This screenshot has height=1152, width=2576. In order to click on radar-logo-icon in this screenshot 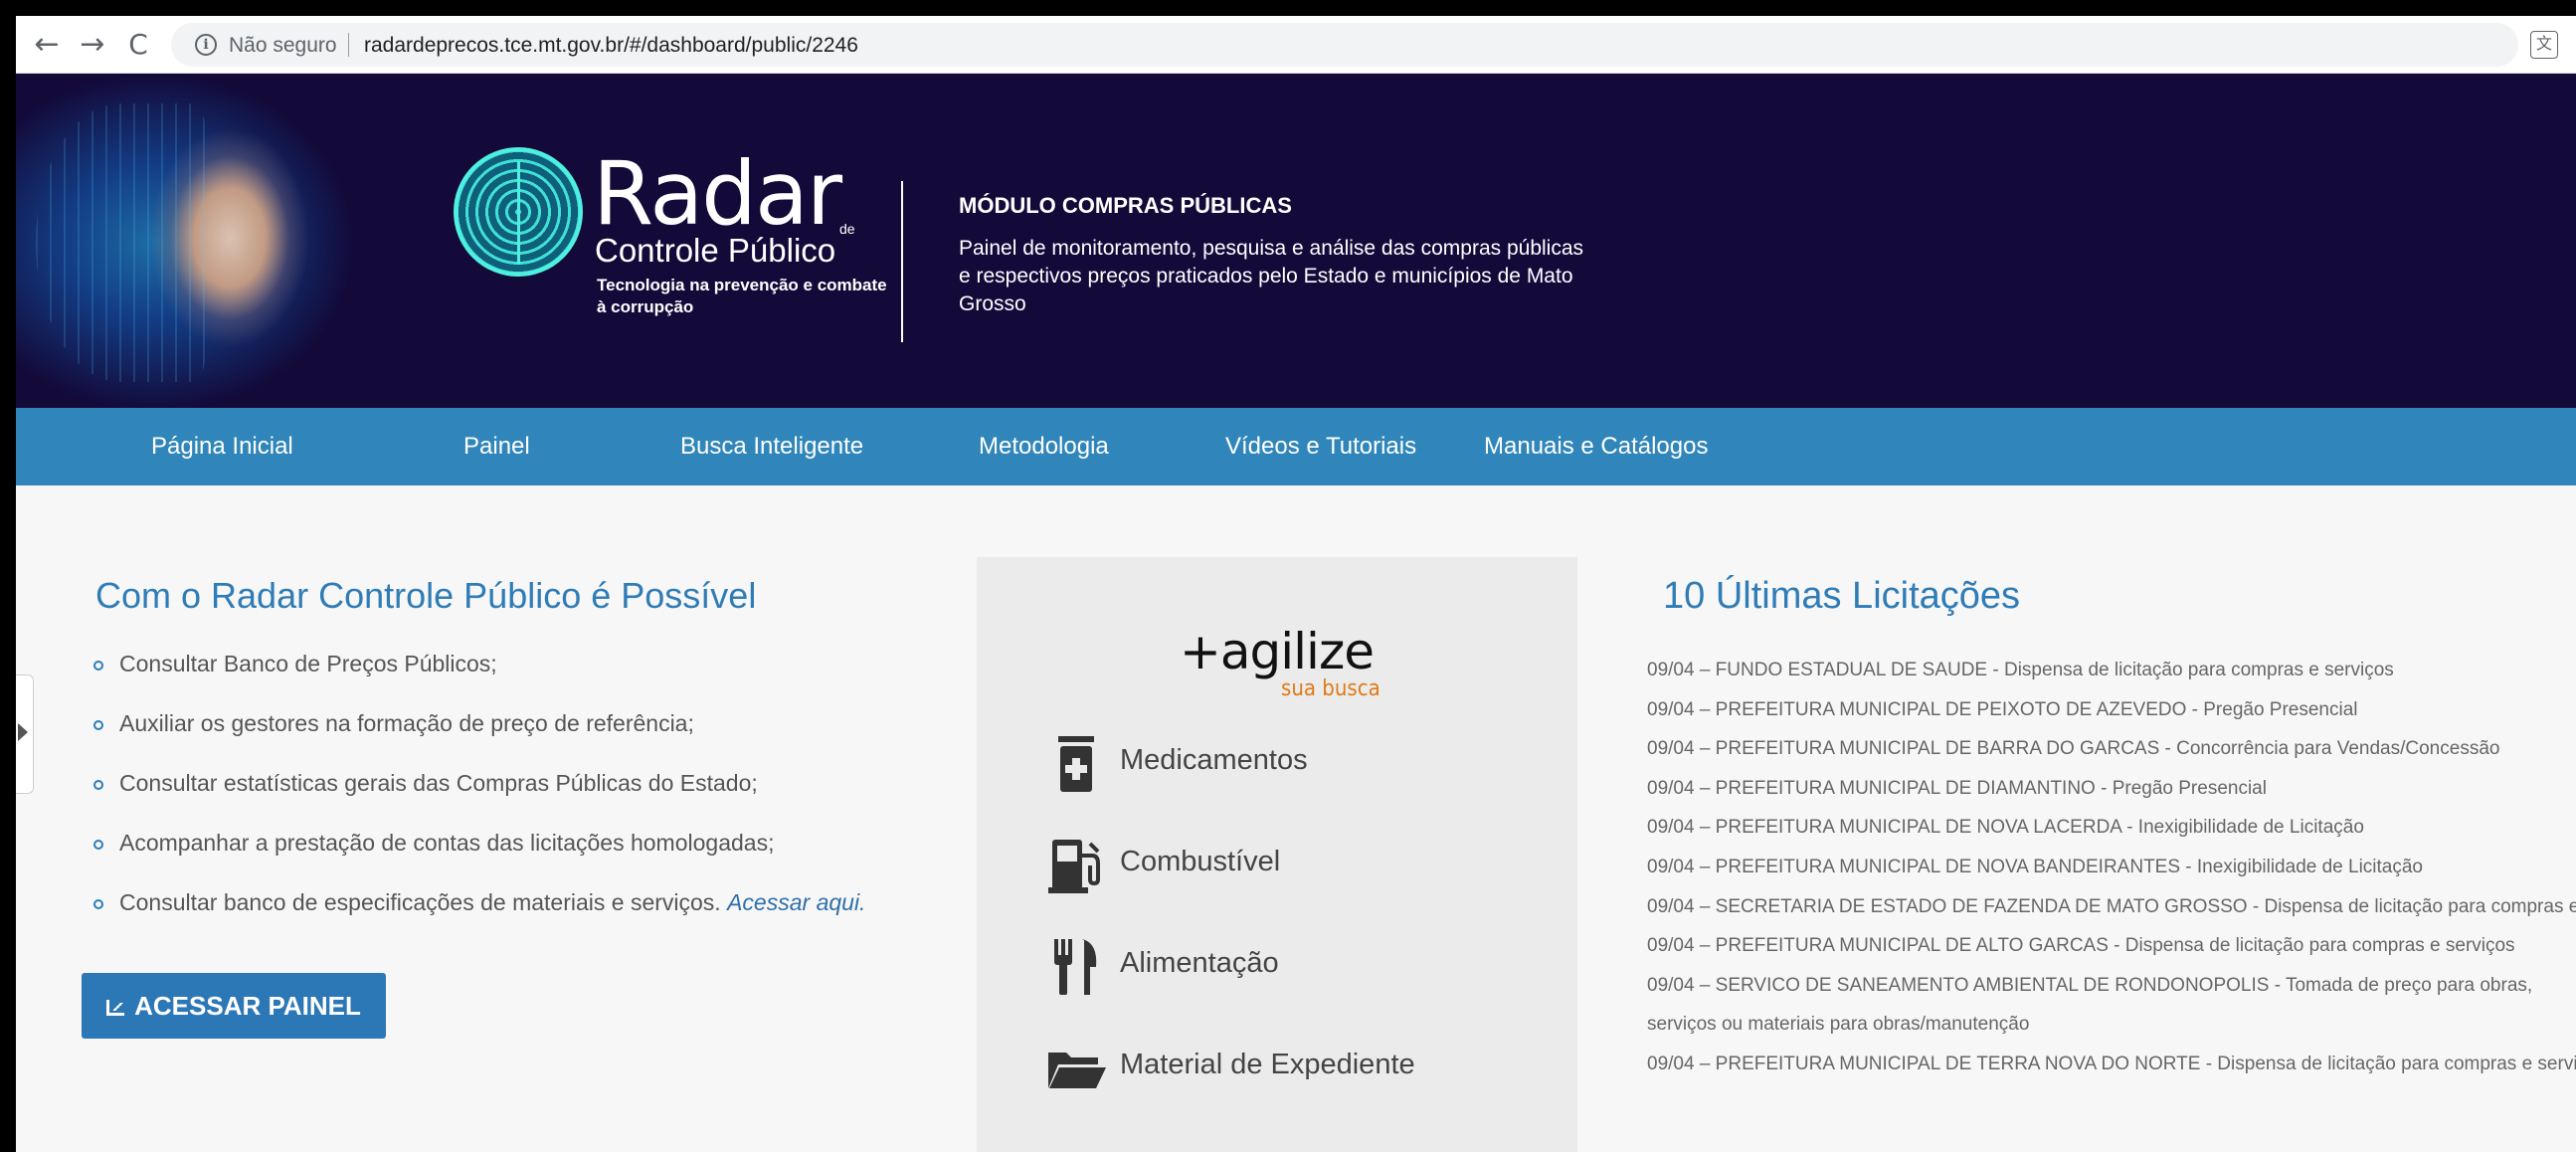, I will do `click(518, 212)`.